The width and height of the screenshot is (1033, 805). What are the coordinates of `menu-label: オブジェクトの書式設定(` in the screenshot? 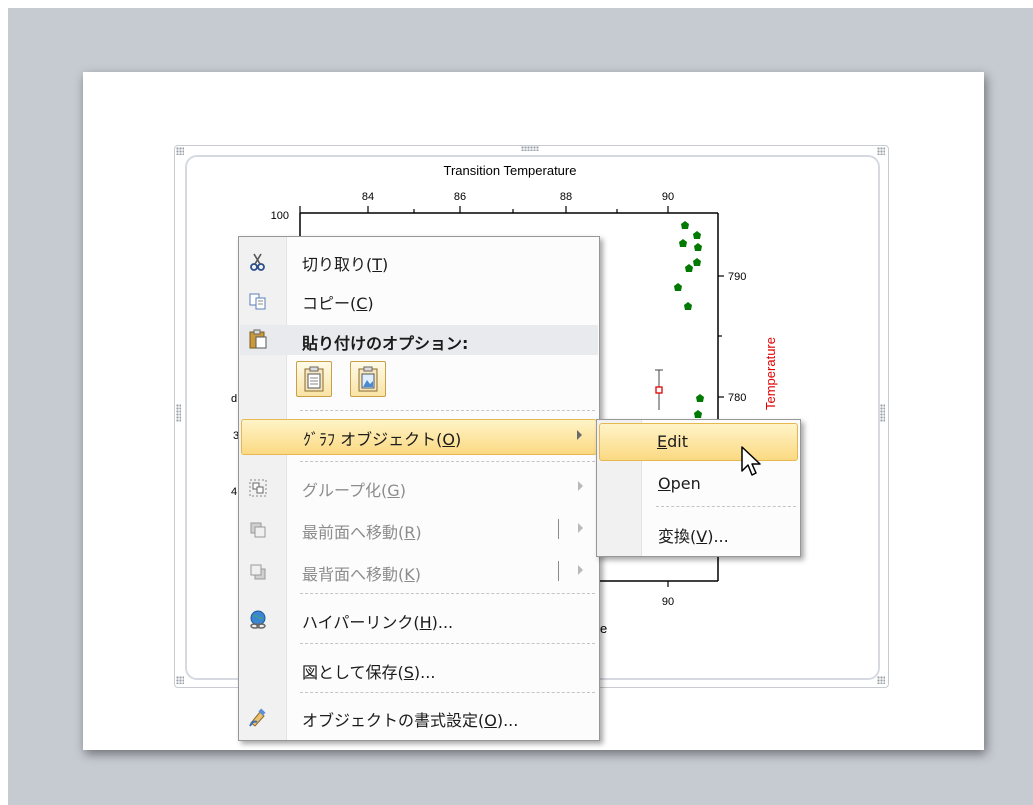 It's located at (393, 720).